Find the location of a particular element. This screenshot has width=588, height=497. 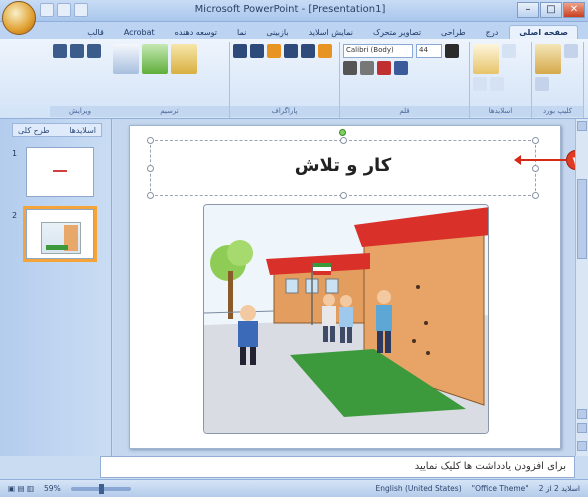

close-button: ✕ is located at coordinates (574, 10).